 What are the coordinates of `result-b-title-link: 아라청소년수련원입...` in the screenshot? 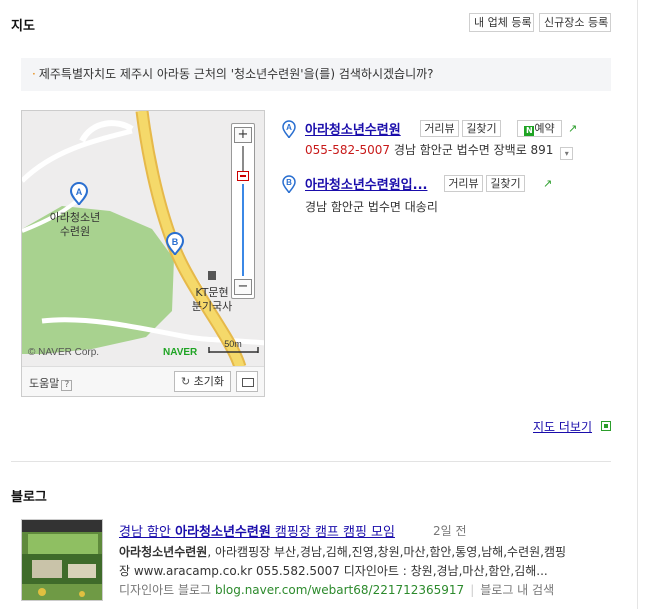 It's located at (366, 183).